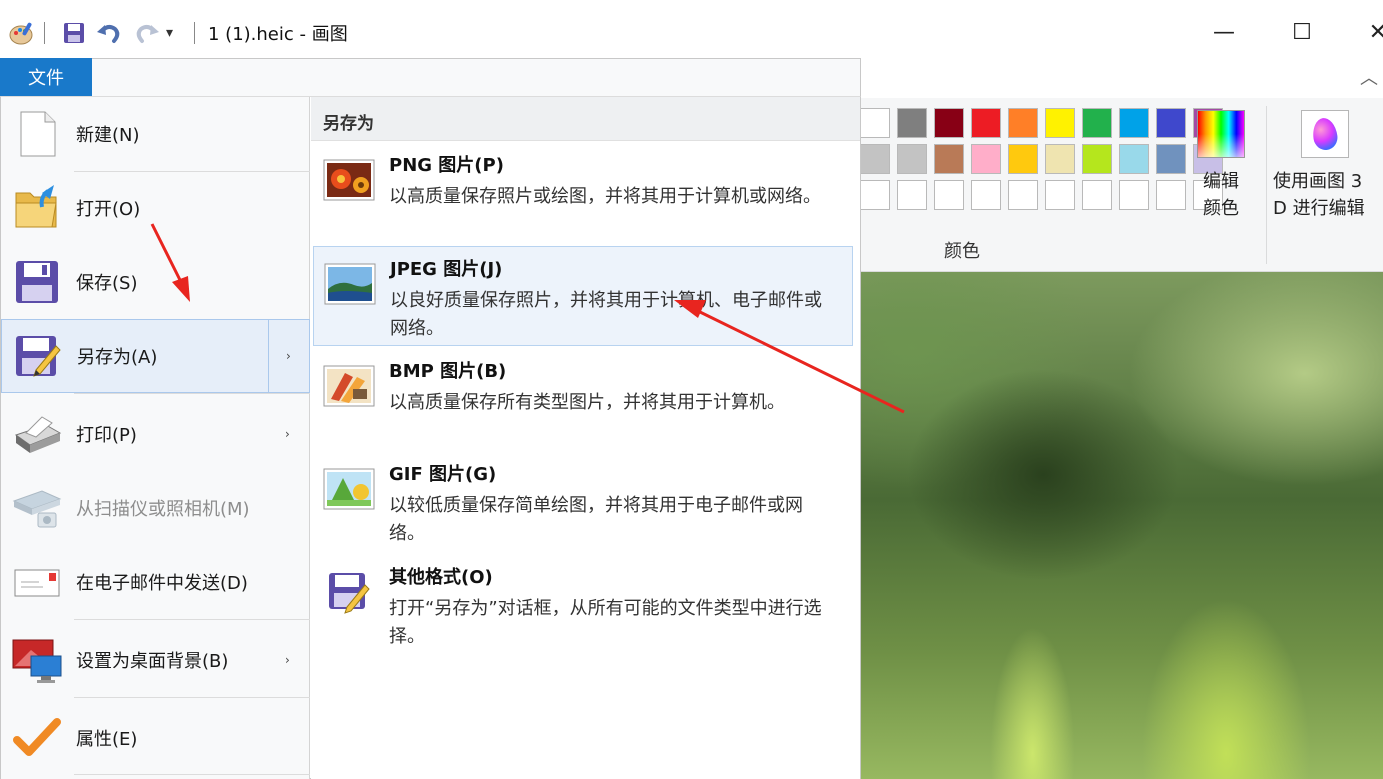  I want to click on save-as-other-formats-option: 其他格式(O) 打开“另存为”对话框，从所有可能的文件类型中进行选择。, so click(583, 605).